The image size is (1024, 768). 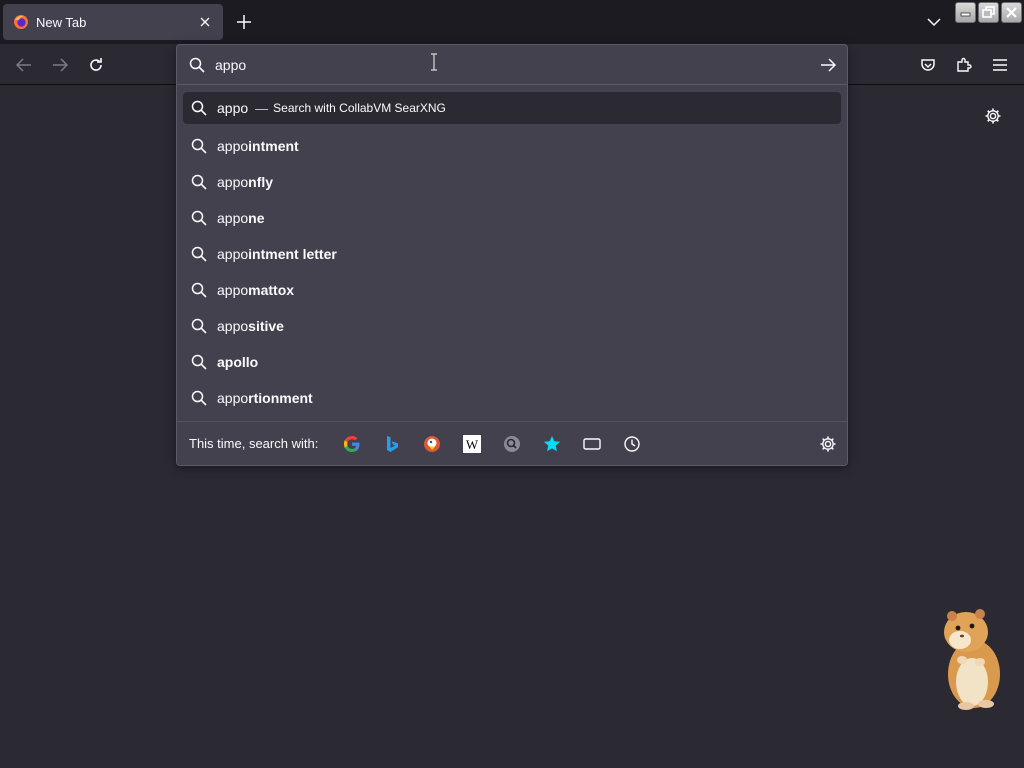 I want to click on urlbar-input, so click(x=495, y=64).